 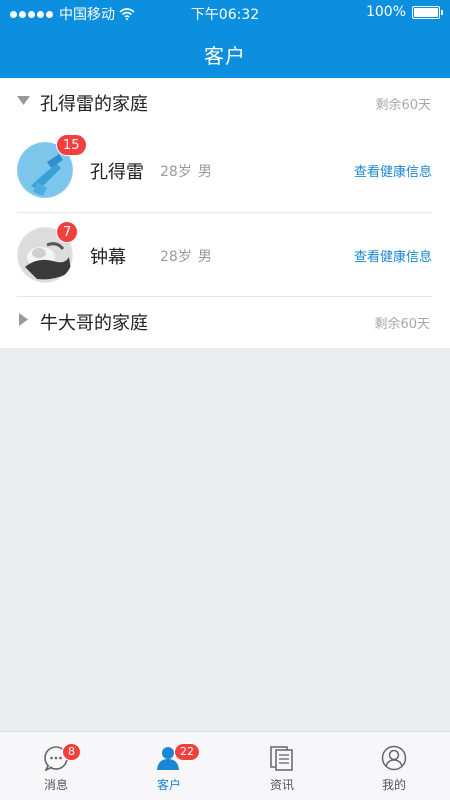 What do you see at coordinates (94, 323) in the screenshot?
I see `family-name: 牛大哥的家庭` at bounding box center [94, 323].